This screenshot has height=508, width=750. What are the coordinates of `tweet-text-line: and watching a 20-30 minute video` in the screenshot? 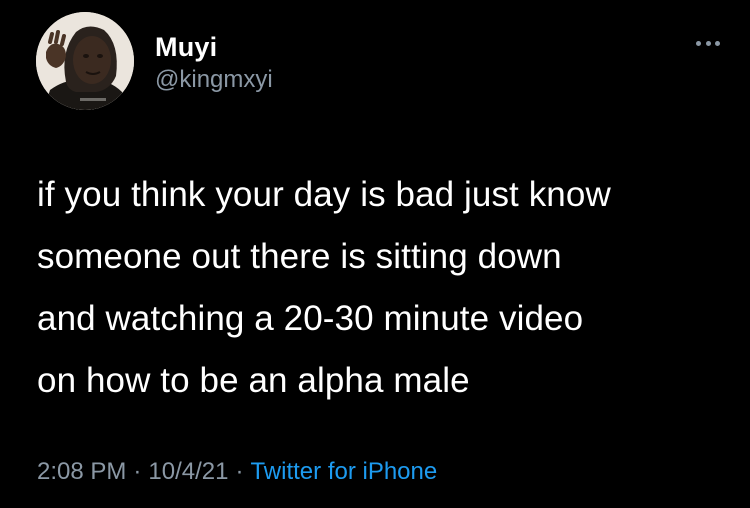 It's located at (310, 318).